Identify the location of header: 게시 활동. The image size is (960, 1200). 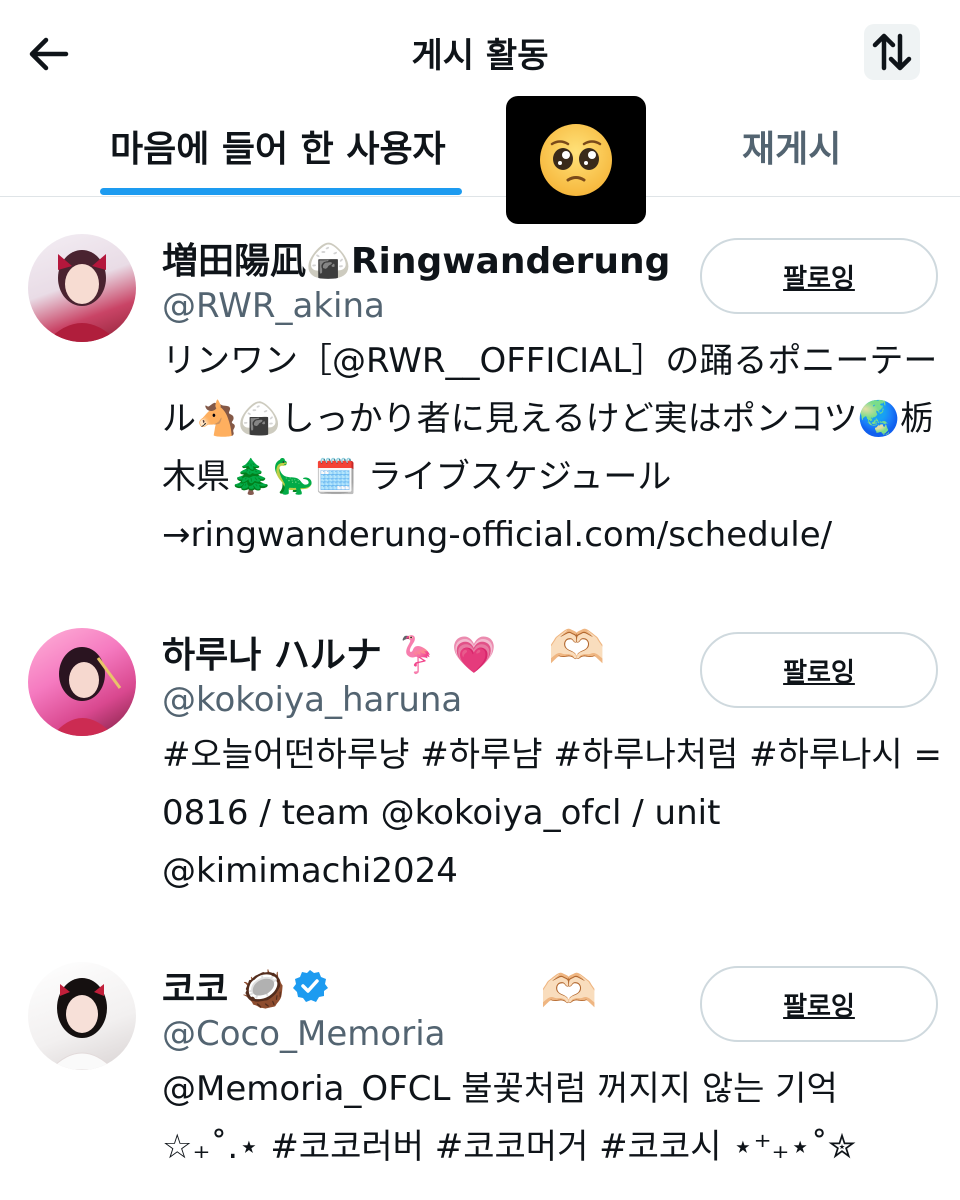
(480, 50).